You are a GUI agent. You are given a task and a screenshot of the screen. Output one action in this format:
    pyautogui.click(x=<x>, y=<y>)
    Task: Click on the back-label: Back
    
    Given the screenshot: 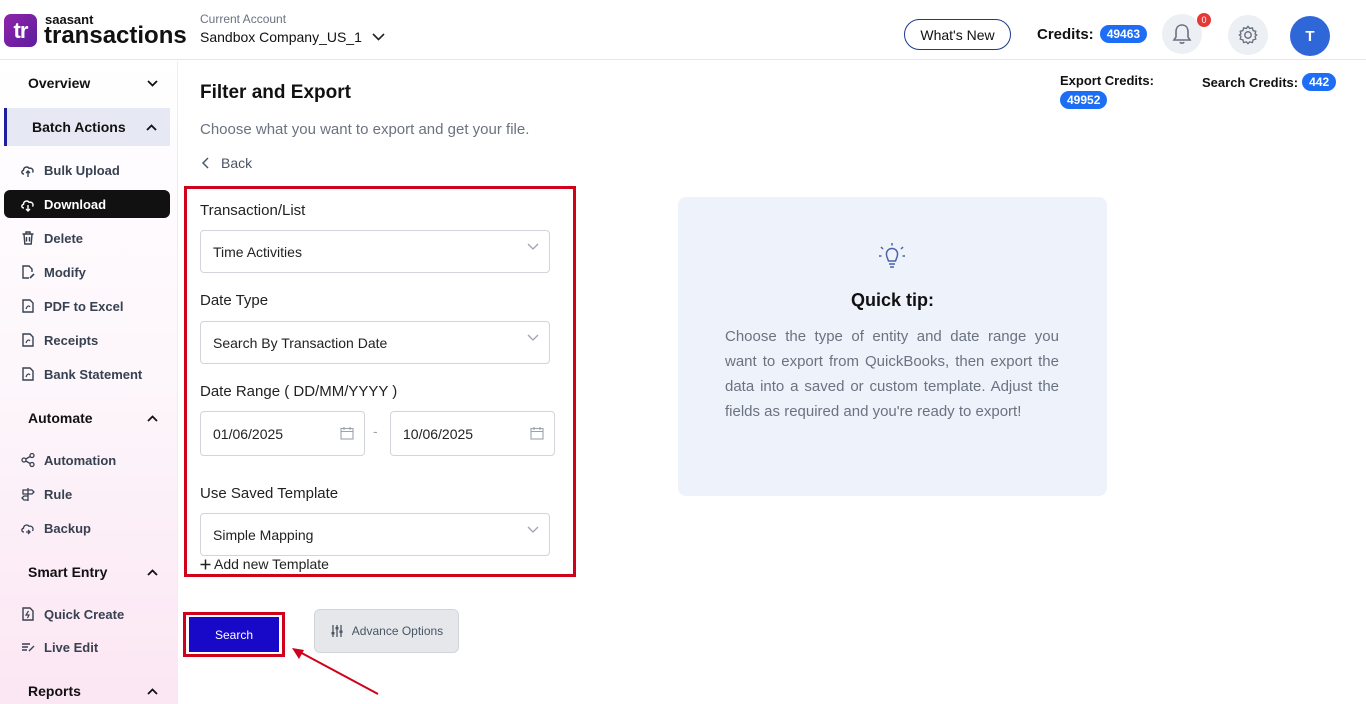 What is the action you would take?
    pyautogui.click(x=237, y=163)
    